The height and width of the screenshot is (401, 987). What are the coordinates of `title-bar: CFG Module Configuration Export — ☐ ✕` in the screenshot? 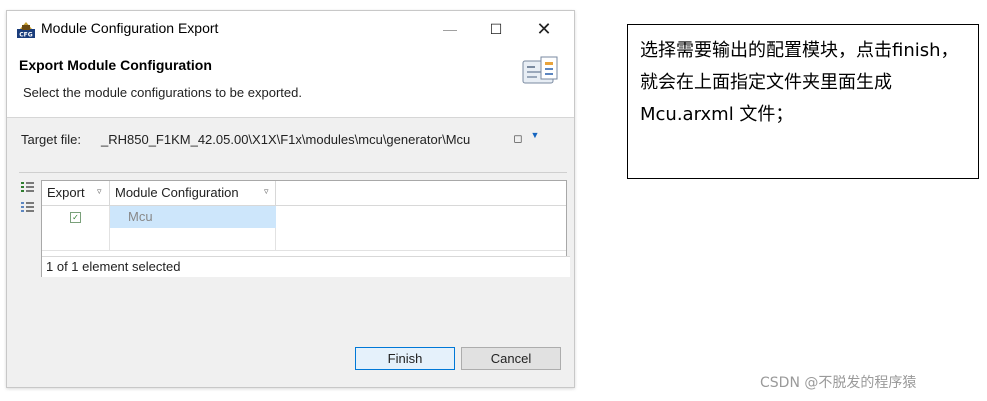 It's located at (290, 29).